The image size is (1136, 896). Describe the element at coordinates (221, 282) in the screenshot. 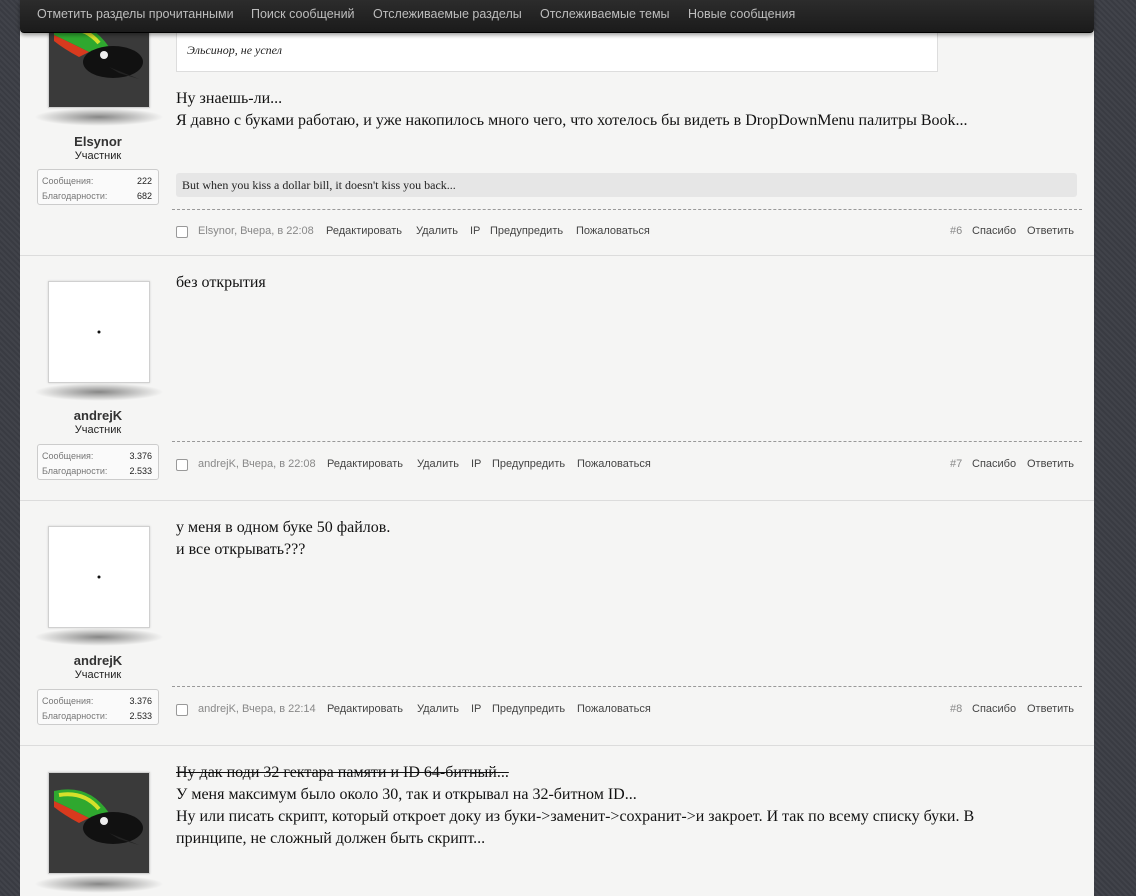

I see `message-line: без открытия` at that location.